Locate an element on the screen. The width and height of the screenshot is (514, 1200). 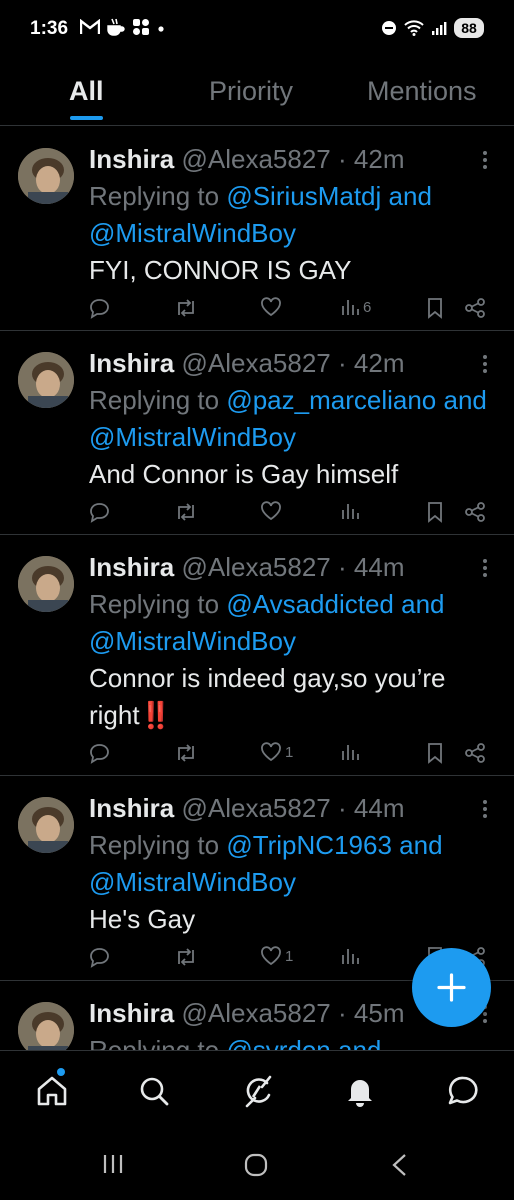
timestamp: 44m is located at coordinates (379, 567).